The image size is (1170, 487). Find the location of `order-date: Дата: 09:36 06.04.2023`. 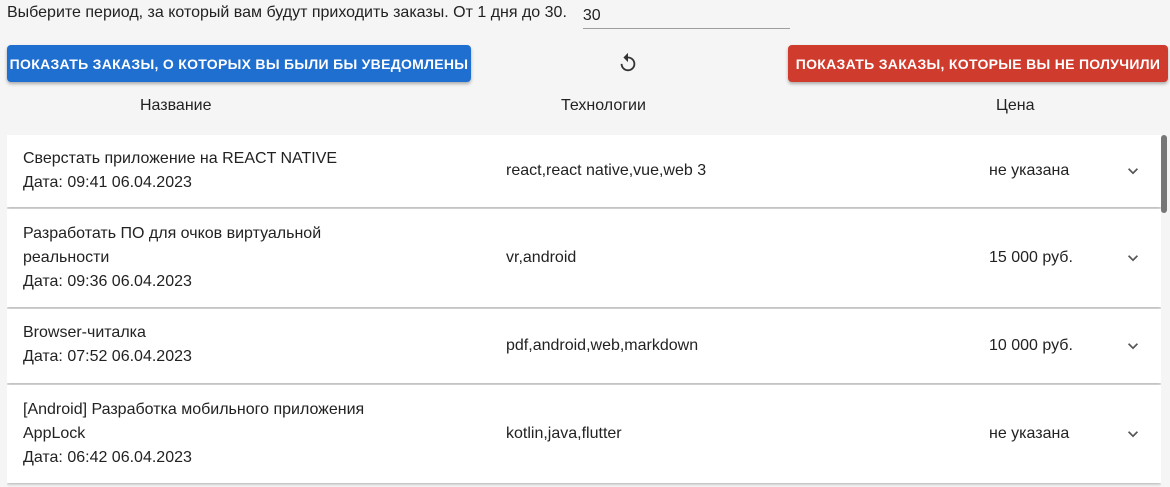

order-date: Дата: 09:36 06.04.2023 is located at coordinates (107, 281).